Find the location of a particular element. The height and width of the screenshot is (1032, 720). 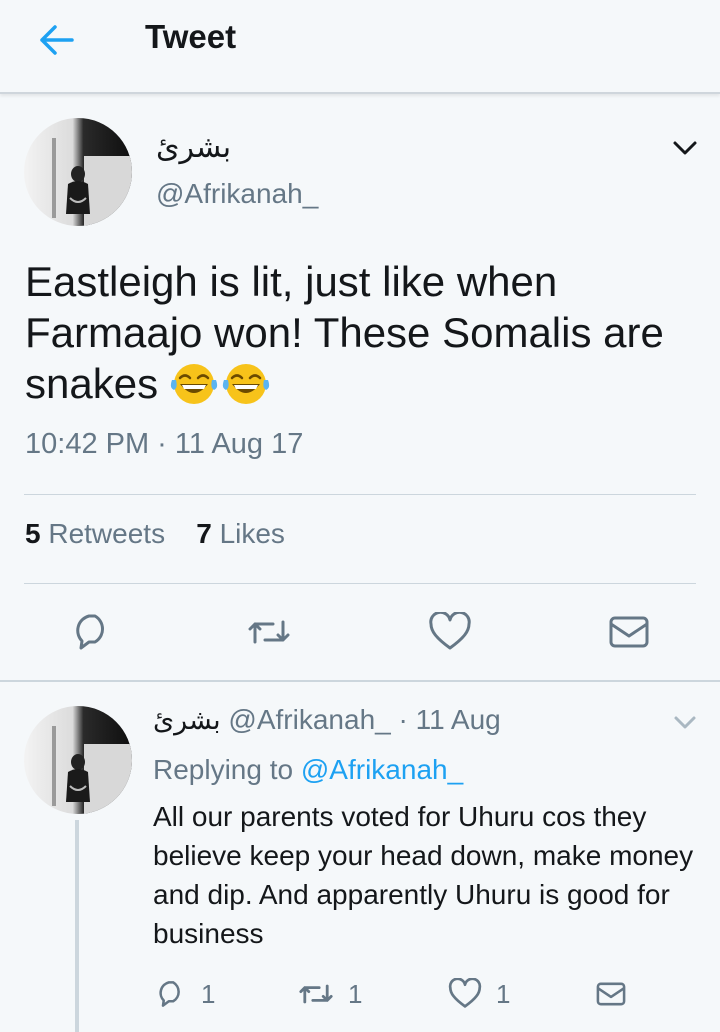

replying-mention-link: @Afrikanah_ is located at coordinates (382, 769).